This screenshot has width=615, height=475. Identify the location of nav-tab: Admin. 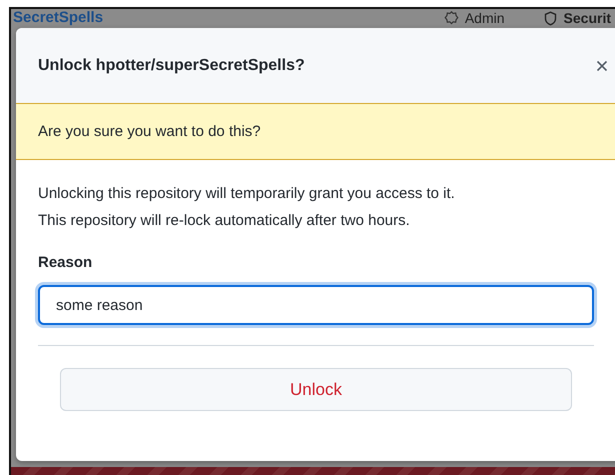
(484, 18).